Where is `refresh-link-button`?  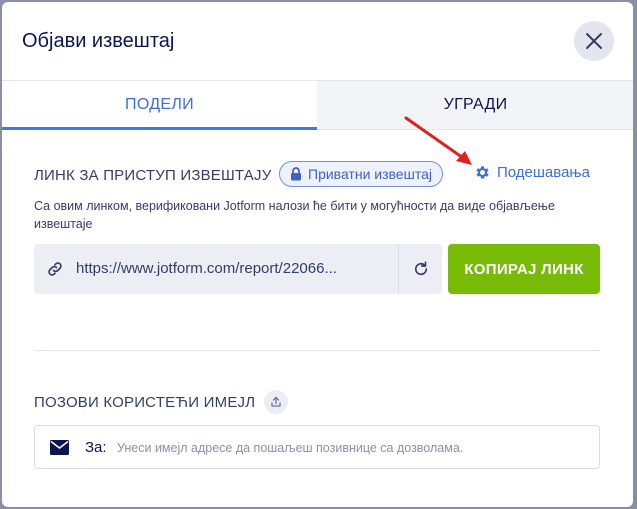
refresh-link-button is located at coordinates (420, 269).